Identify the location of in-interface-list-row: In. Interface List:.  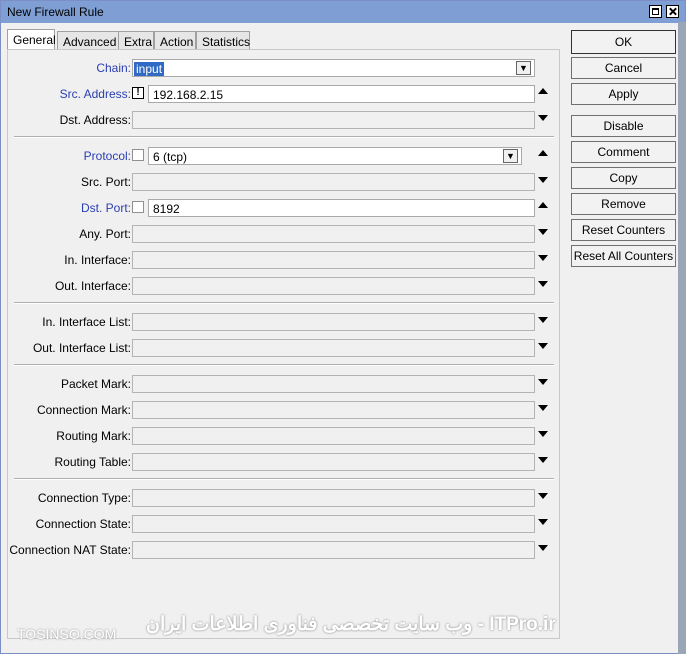
(284, 322).